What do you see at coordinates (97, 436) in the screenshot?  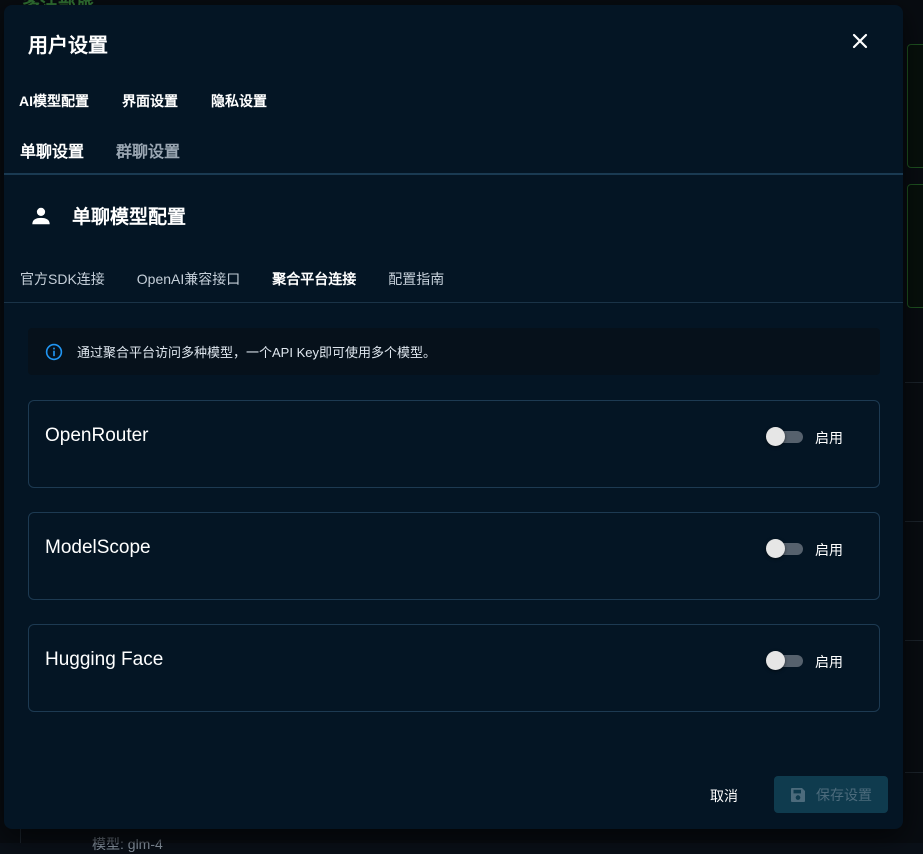 I see `platform-name: OpenRouter` at bounding box center [97, 436].